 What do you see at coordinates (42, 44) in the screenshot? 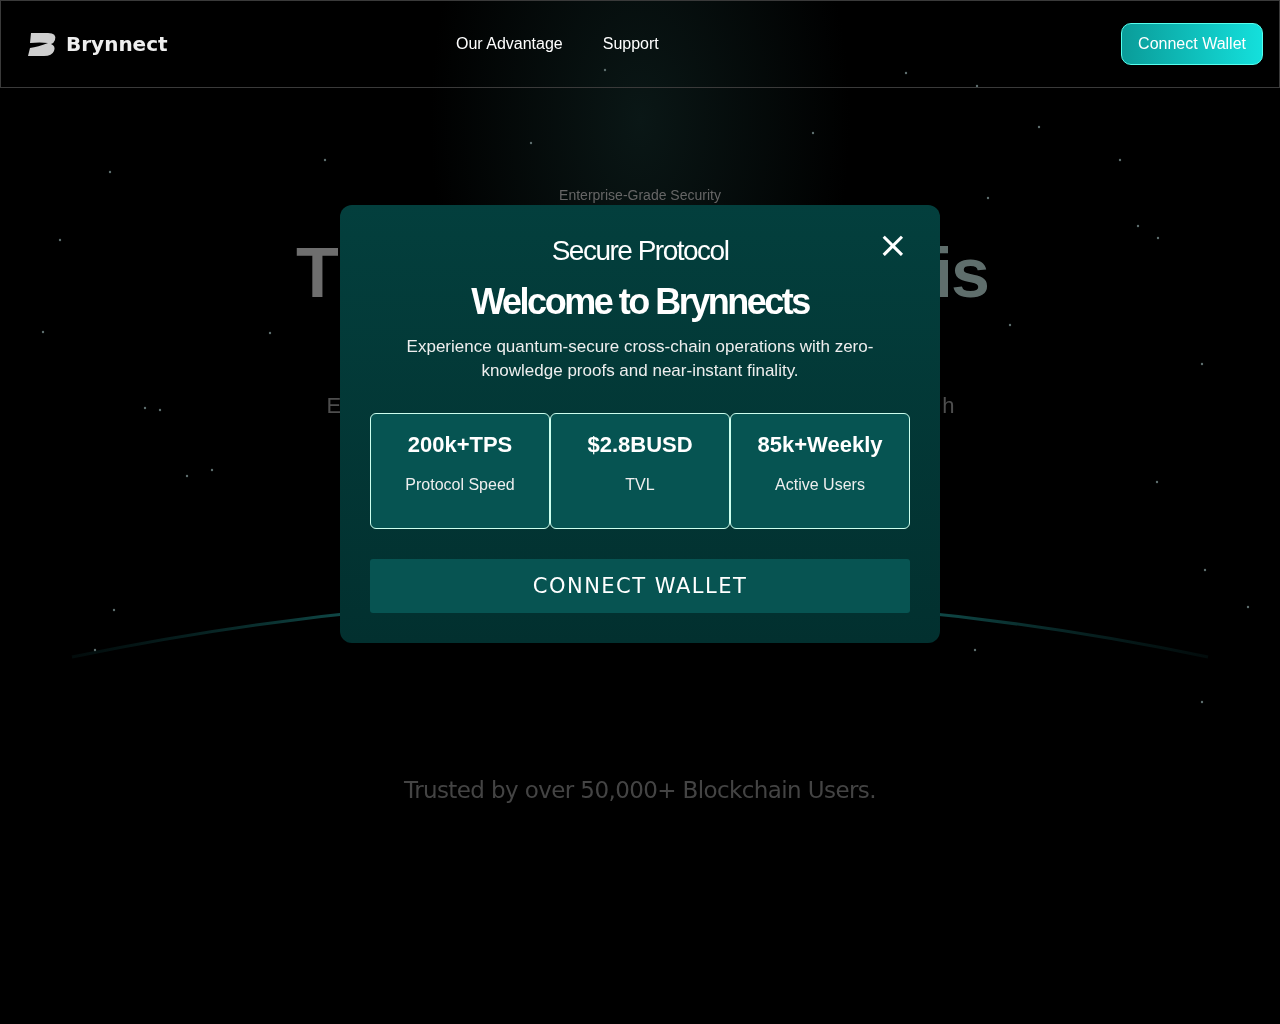
I see `logo-icon` at bounding box center [42, 44].